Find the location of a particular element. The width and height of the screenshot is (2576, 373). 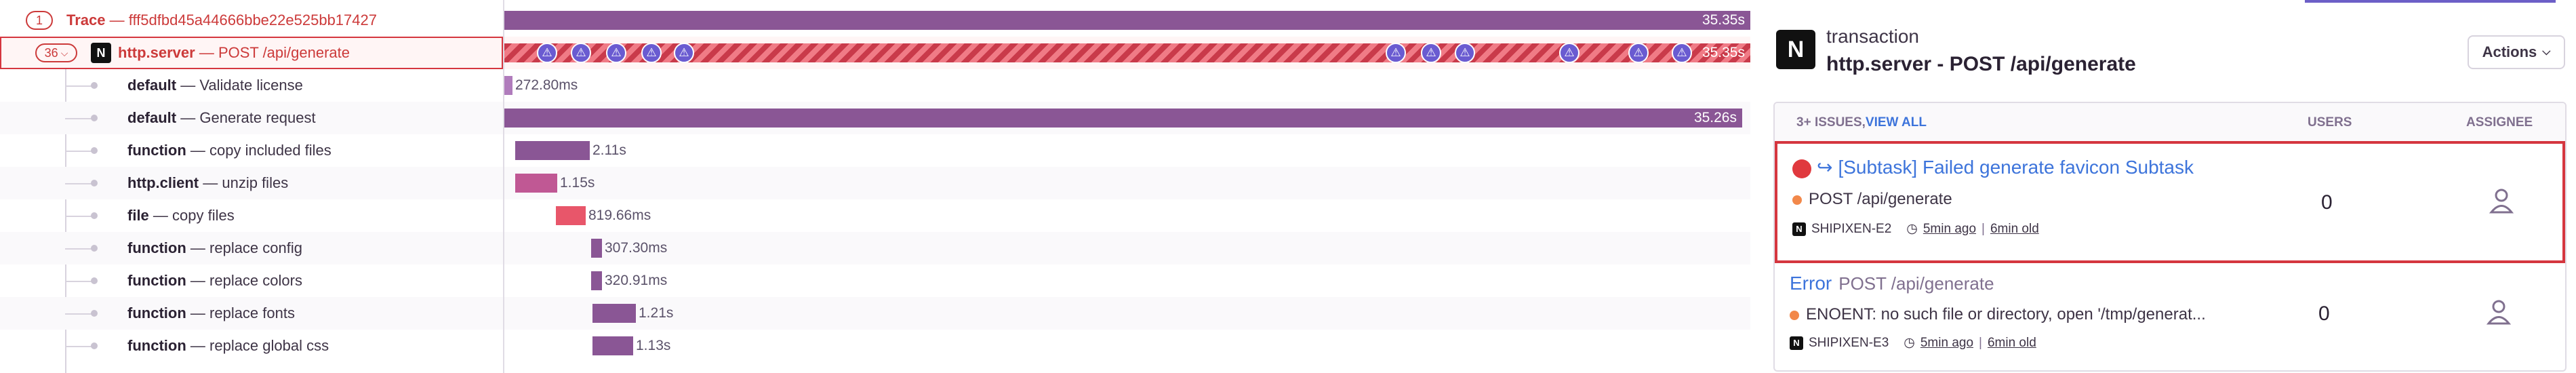

span-label: default — Generate request is located at coordinates (221, 118).